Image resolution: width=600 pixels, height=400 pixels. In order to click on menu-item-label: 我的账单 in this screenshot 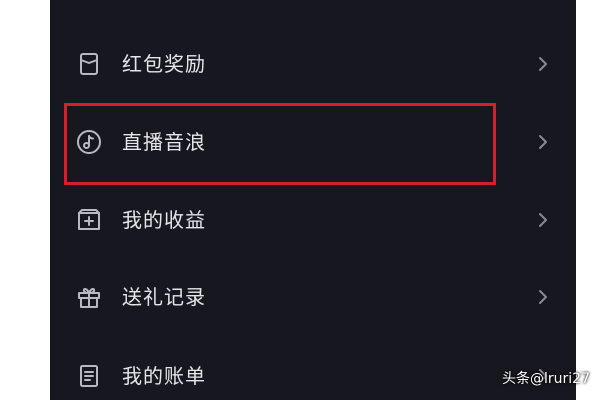, I will do `click(164, 376)`.